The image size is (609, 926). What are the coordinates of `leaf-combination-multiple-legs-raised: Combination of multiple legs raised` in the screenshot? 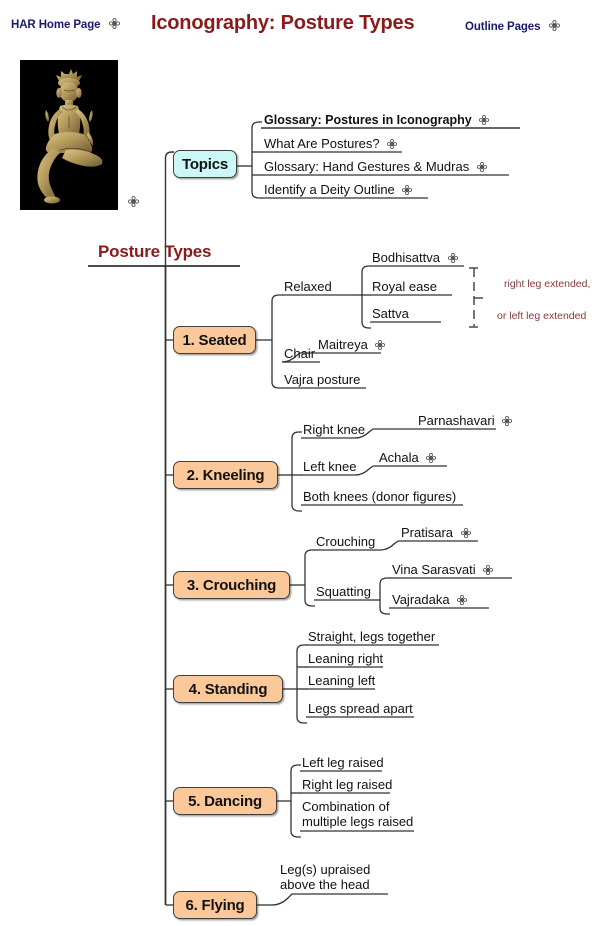 It's located at (362, 814).